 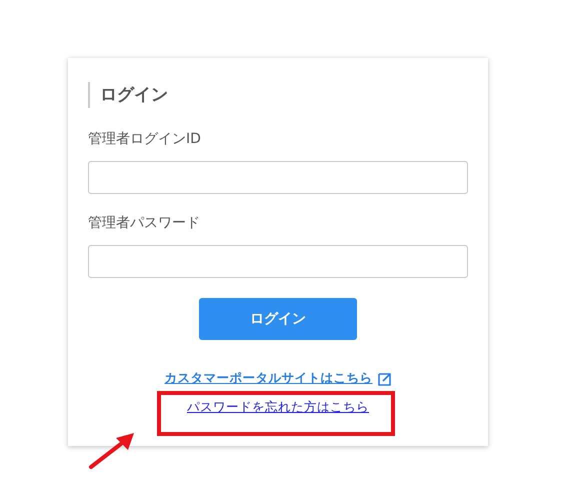 I want to click on link: パスワードを忘れた方はこちら, so click(x=278, y=407).